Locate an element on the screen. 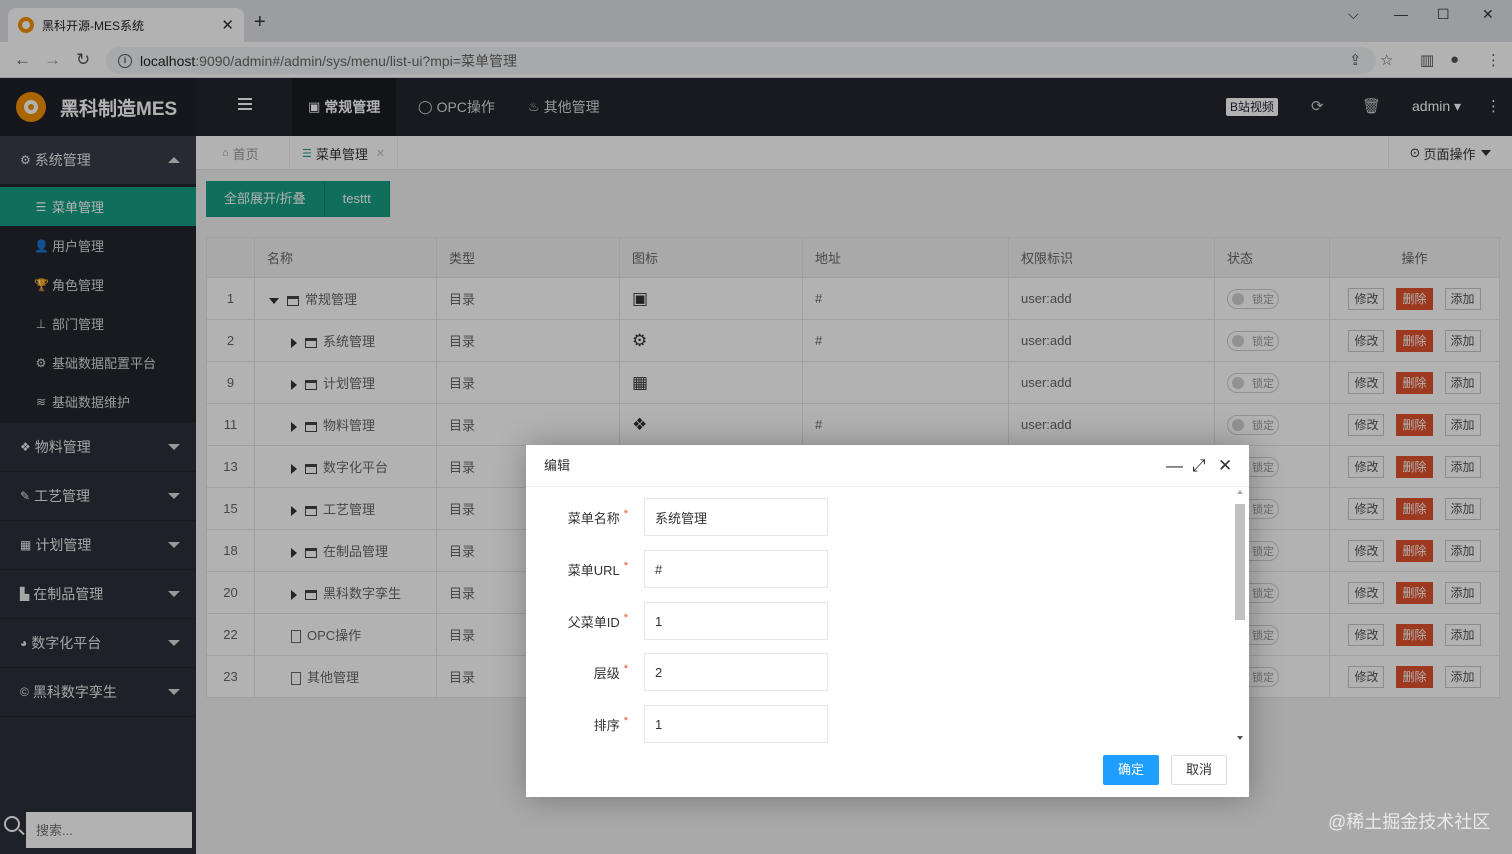 The image size is (1512, 854). field-label-text: 父菜单ID is located at coordinates (593, 622).